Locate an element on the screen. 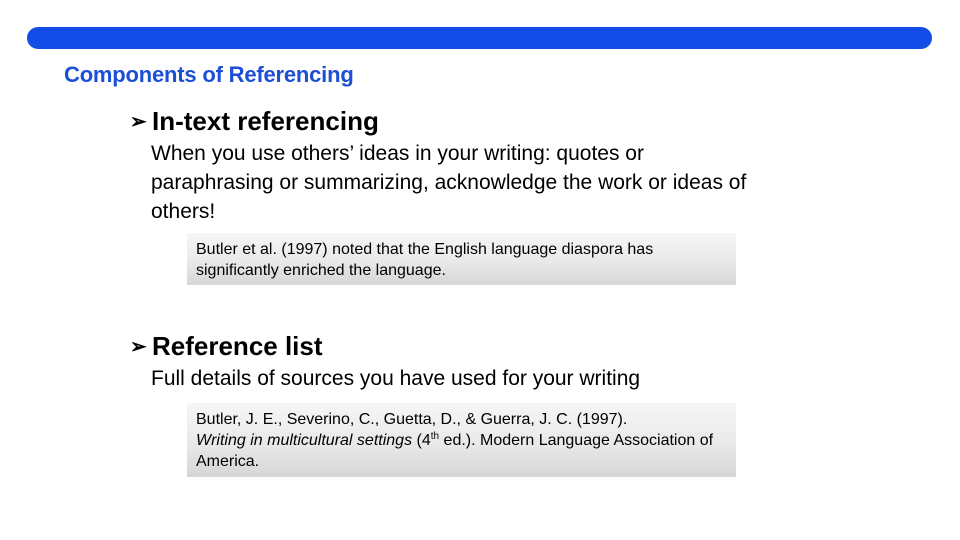  reference-book-title: Writing in multicultural settings is located at coordinates (304, 440).